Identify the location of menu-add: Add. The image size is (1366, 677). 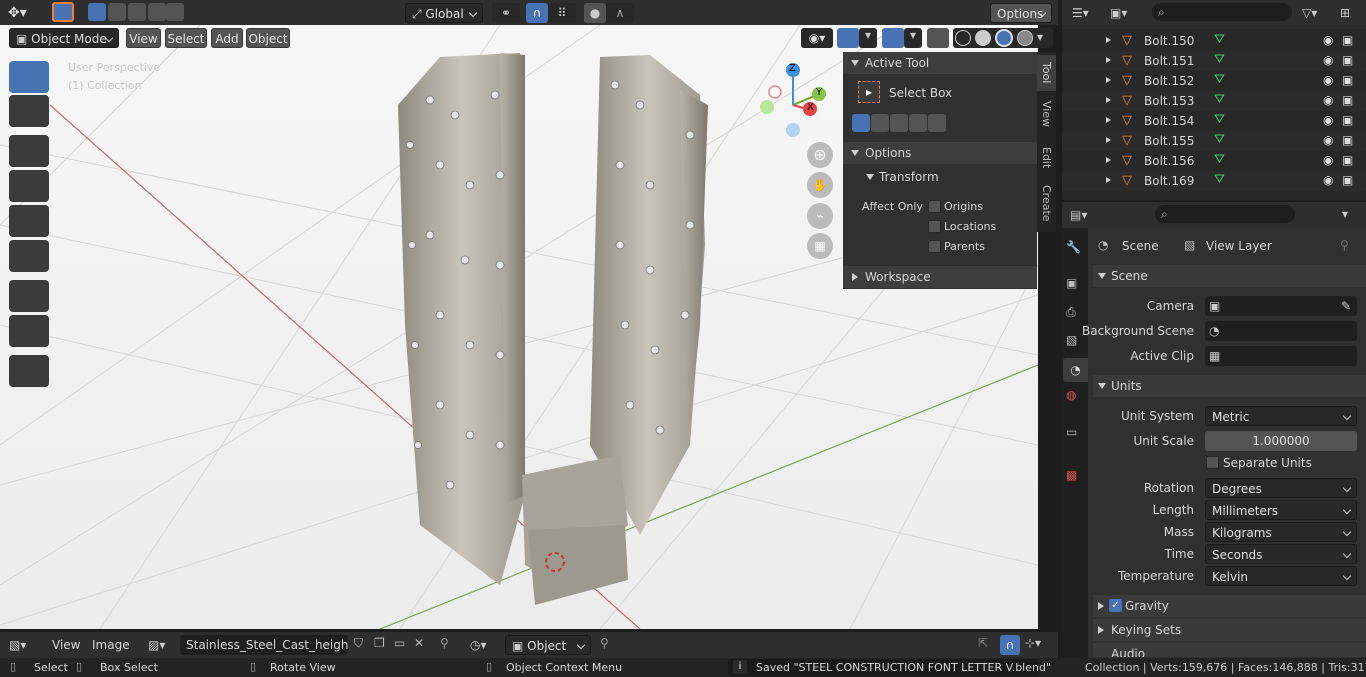
(227, 38).